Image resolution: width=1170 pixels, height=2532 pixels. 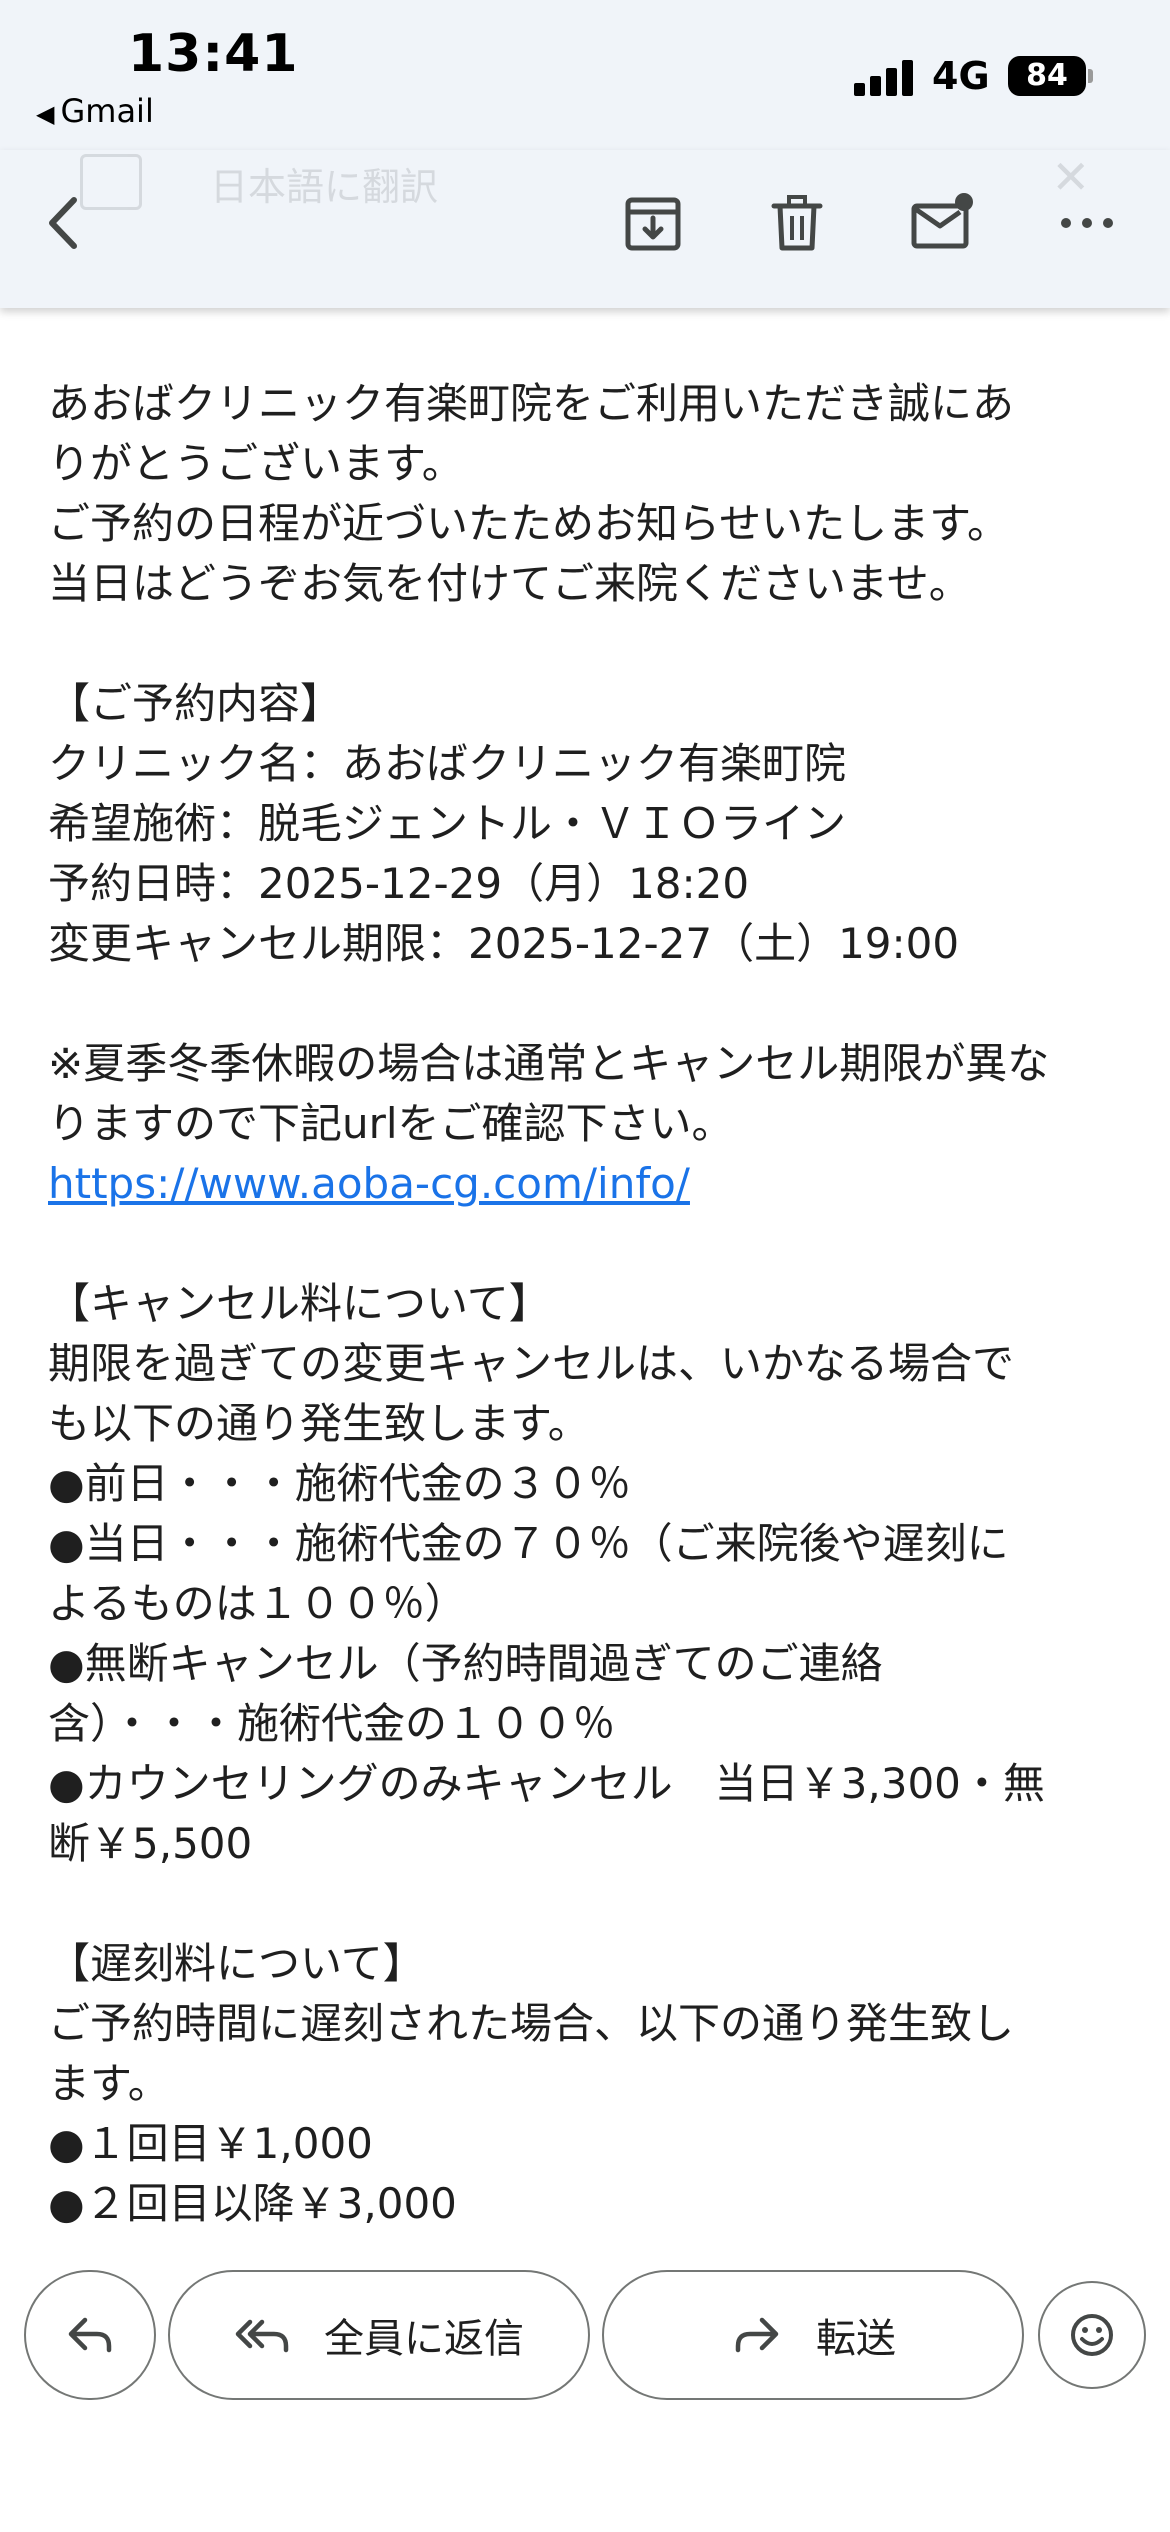 What do you see at coordinates (585, 75) in the screenshot?
I see `status-bar: 13:41 ◀ Gmail 4G 84` at bounding box center [585, 75].